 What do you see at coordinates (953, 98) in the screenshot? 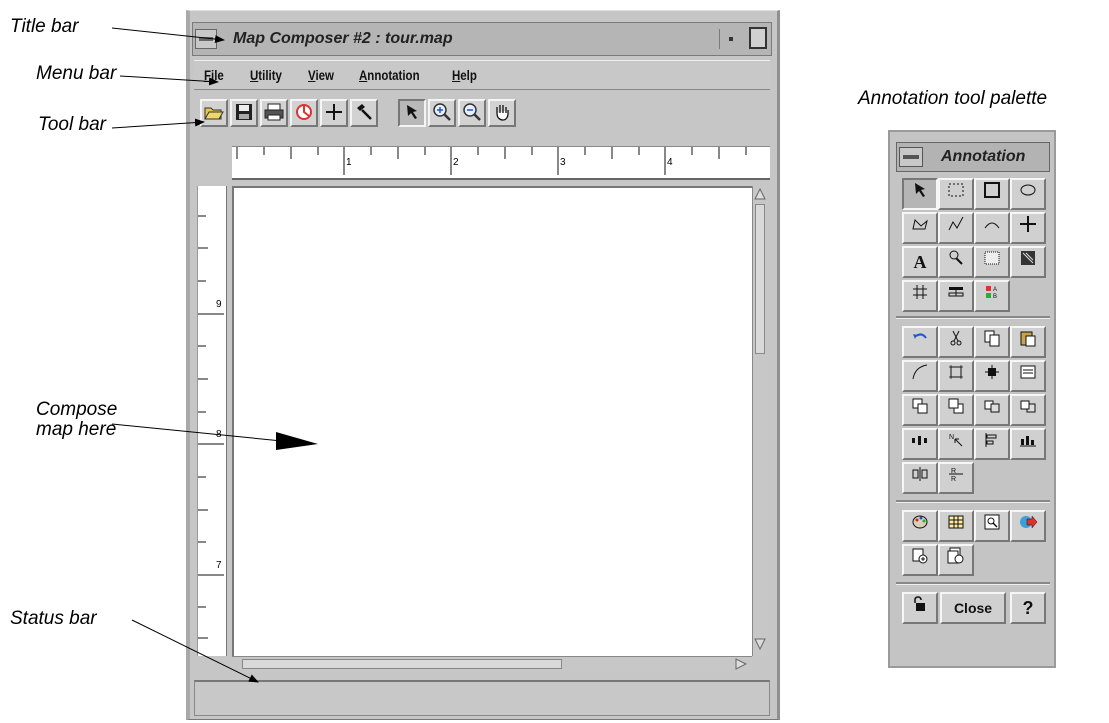
I see `palette-caption: Annotation tool palette` at bounding box center [953, 98].